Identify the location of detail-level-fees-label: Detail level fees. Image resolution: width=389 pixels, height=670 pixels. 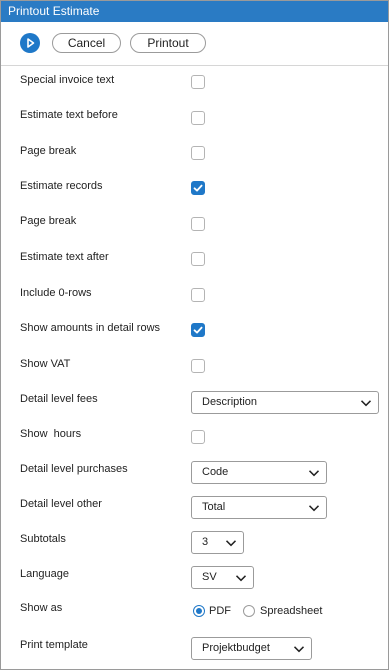
(59, 399).